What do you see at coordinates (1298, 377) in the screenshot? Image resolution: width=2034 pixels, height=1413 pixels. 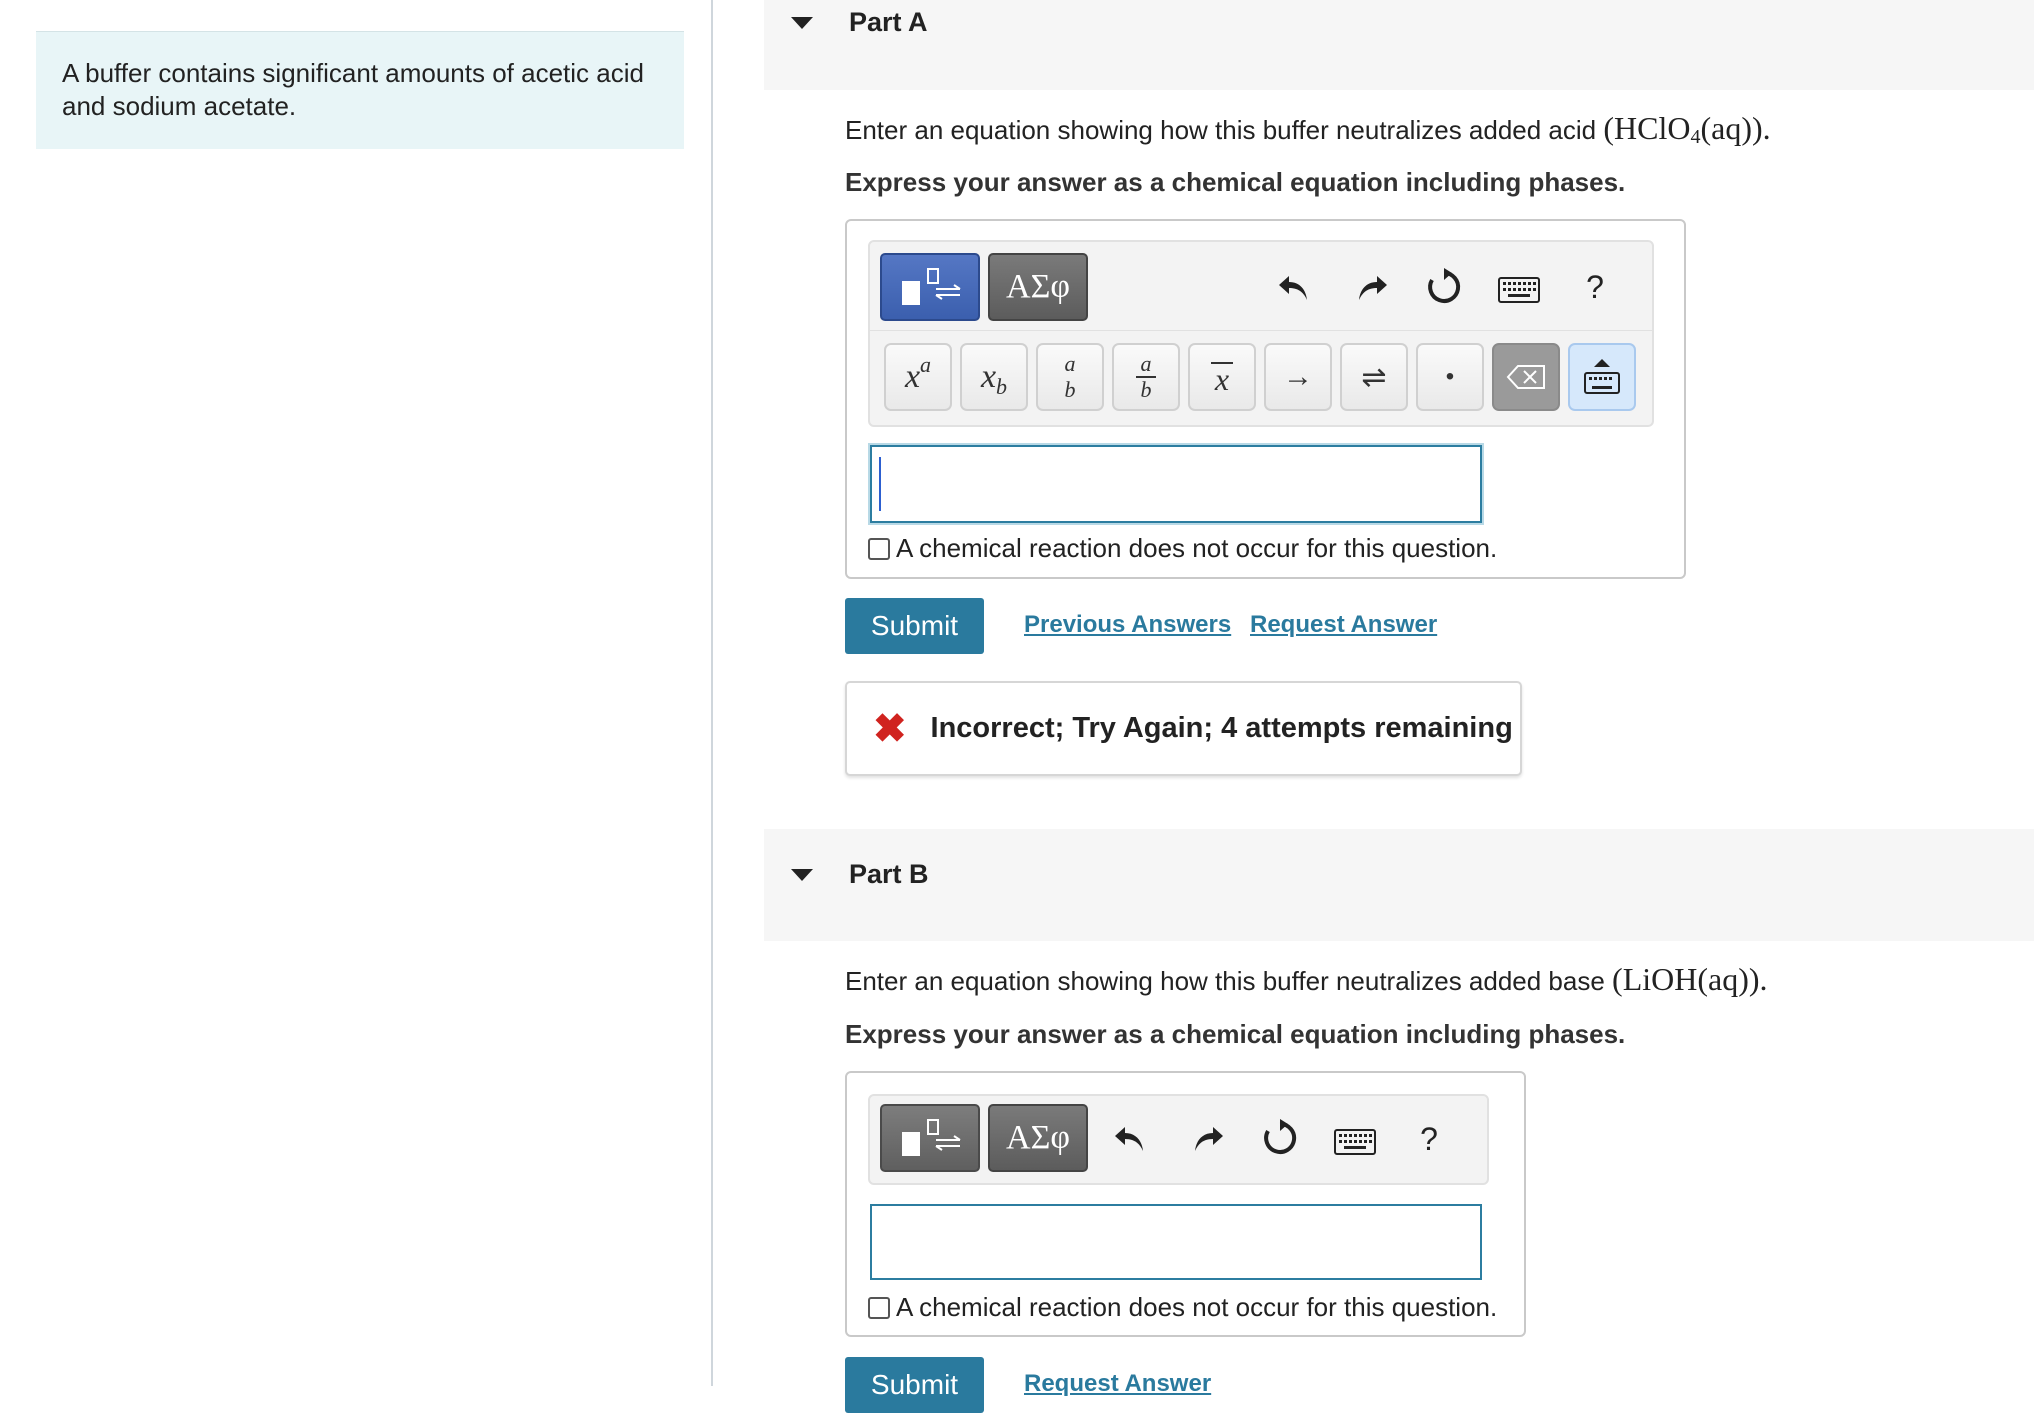 I see `reaction-arrow-key: →` at bounding box center [1298, 377].